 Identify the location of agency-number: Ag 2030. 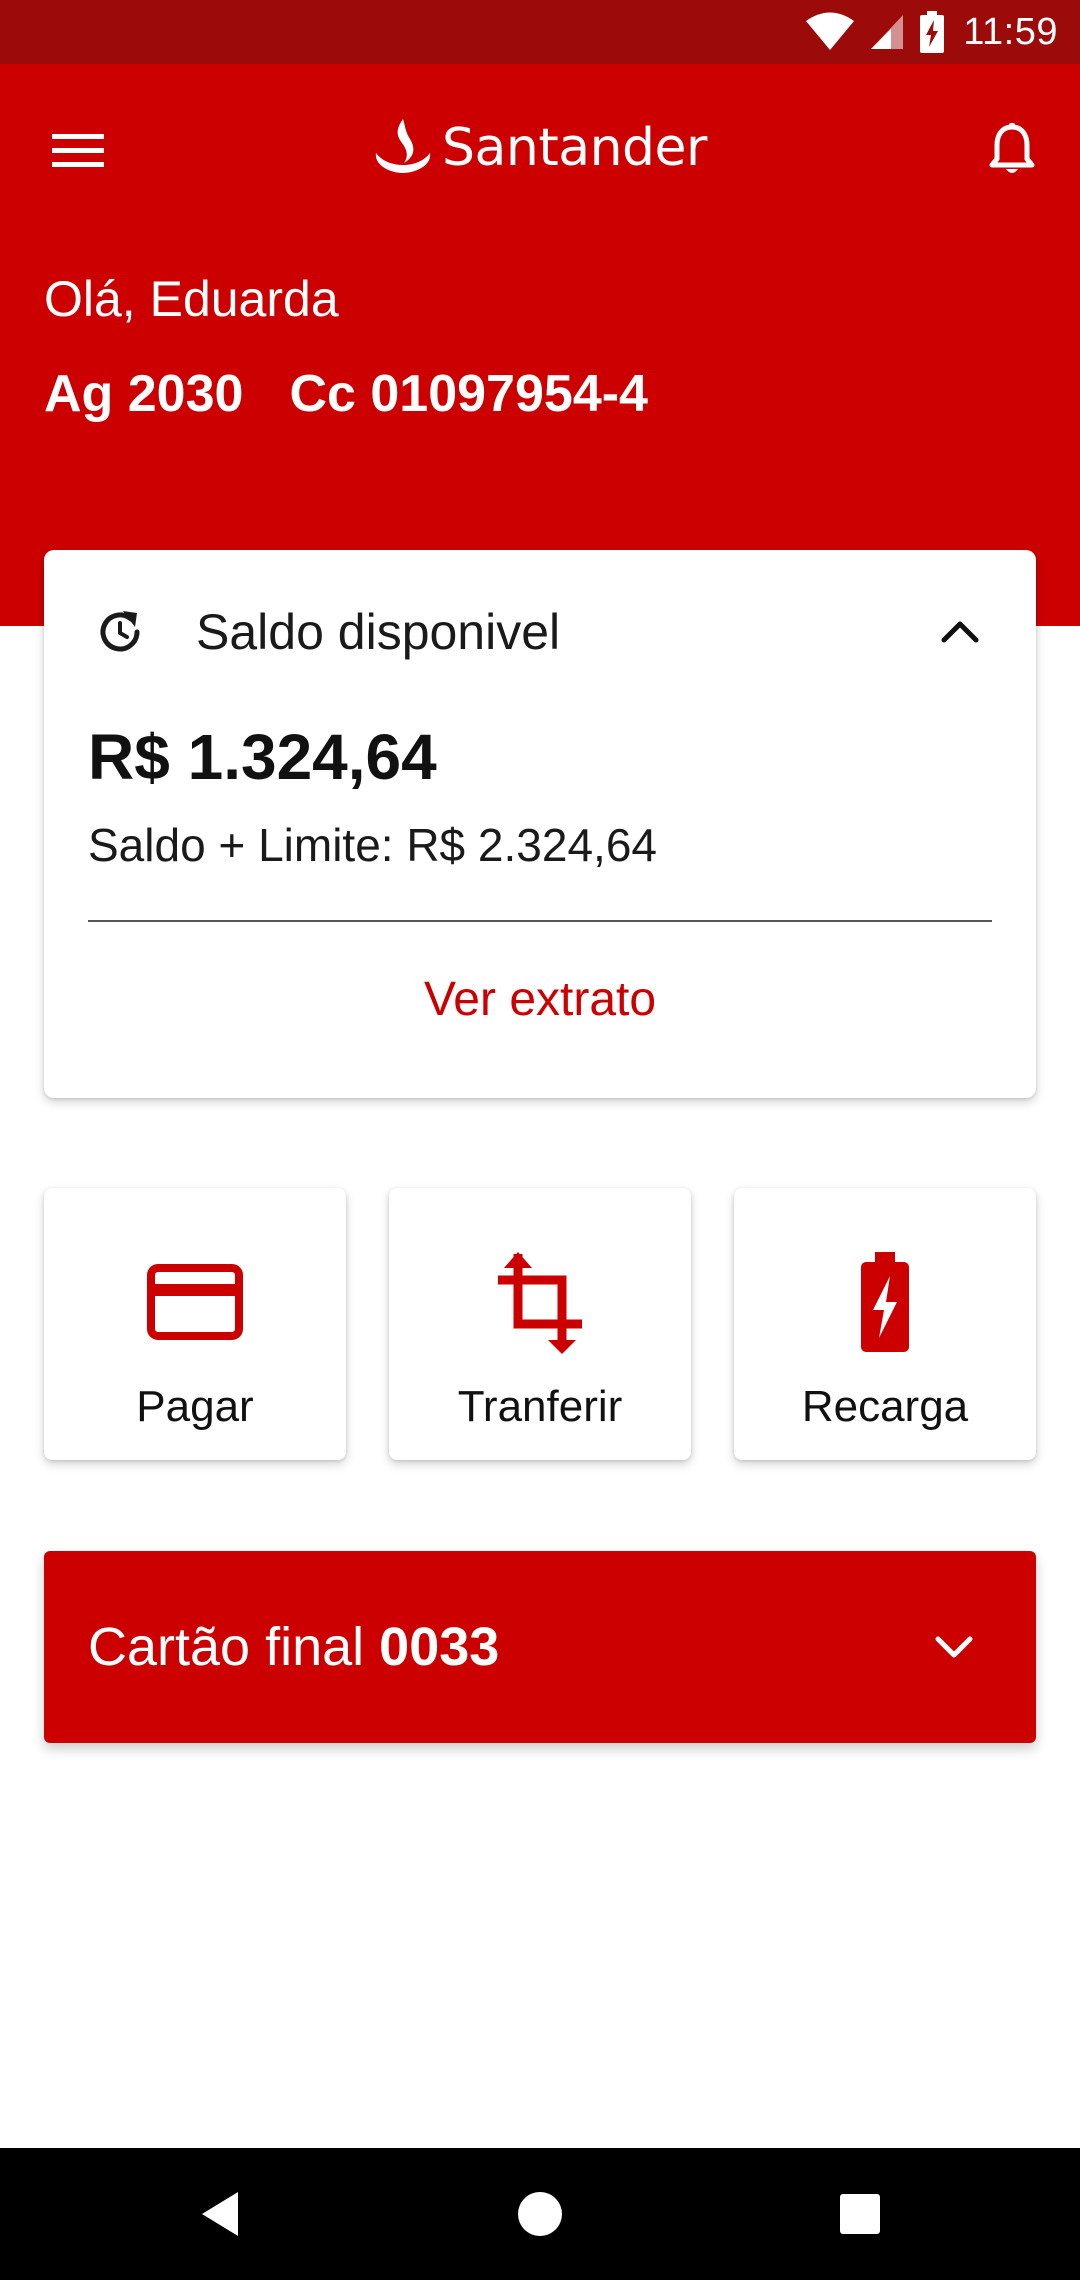
(144, 394).